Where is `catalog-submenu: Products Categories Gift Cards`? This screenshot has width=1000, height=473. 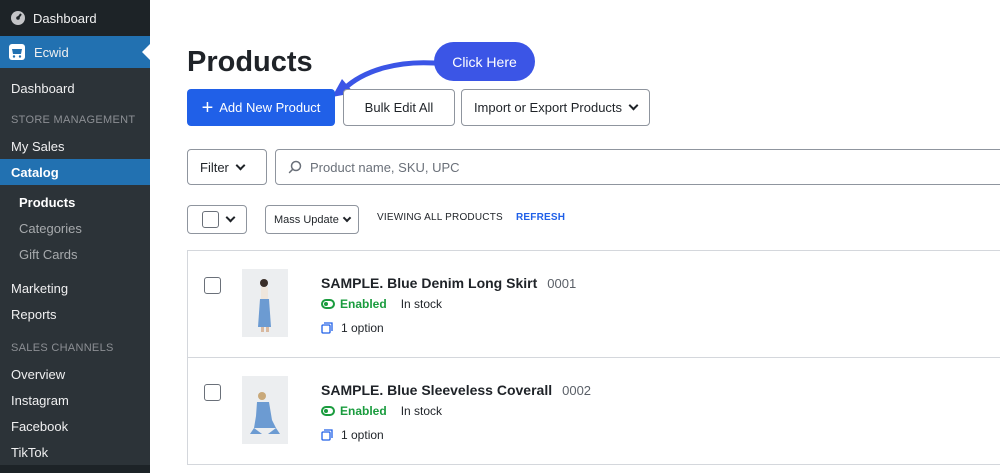 catalog-submenu: Products Categories Gift Cards is located at coordinates (75, 229).